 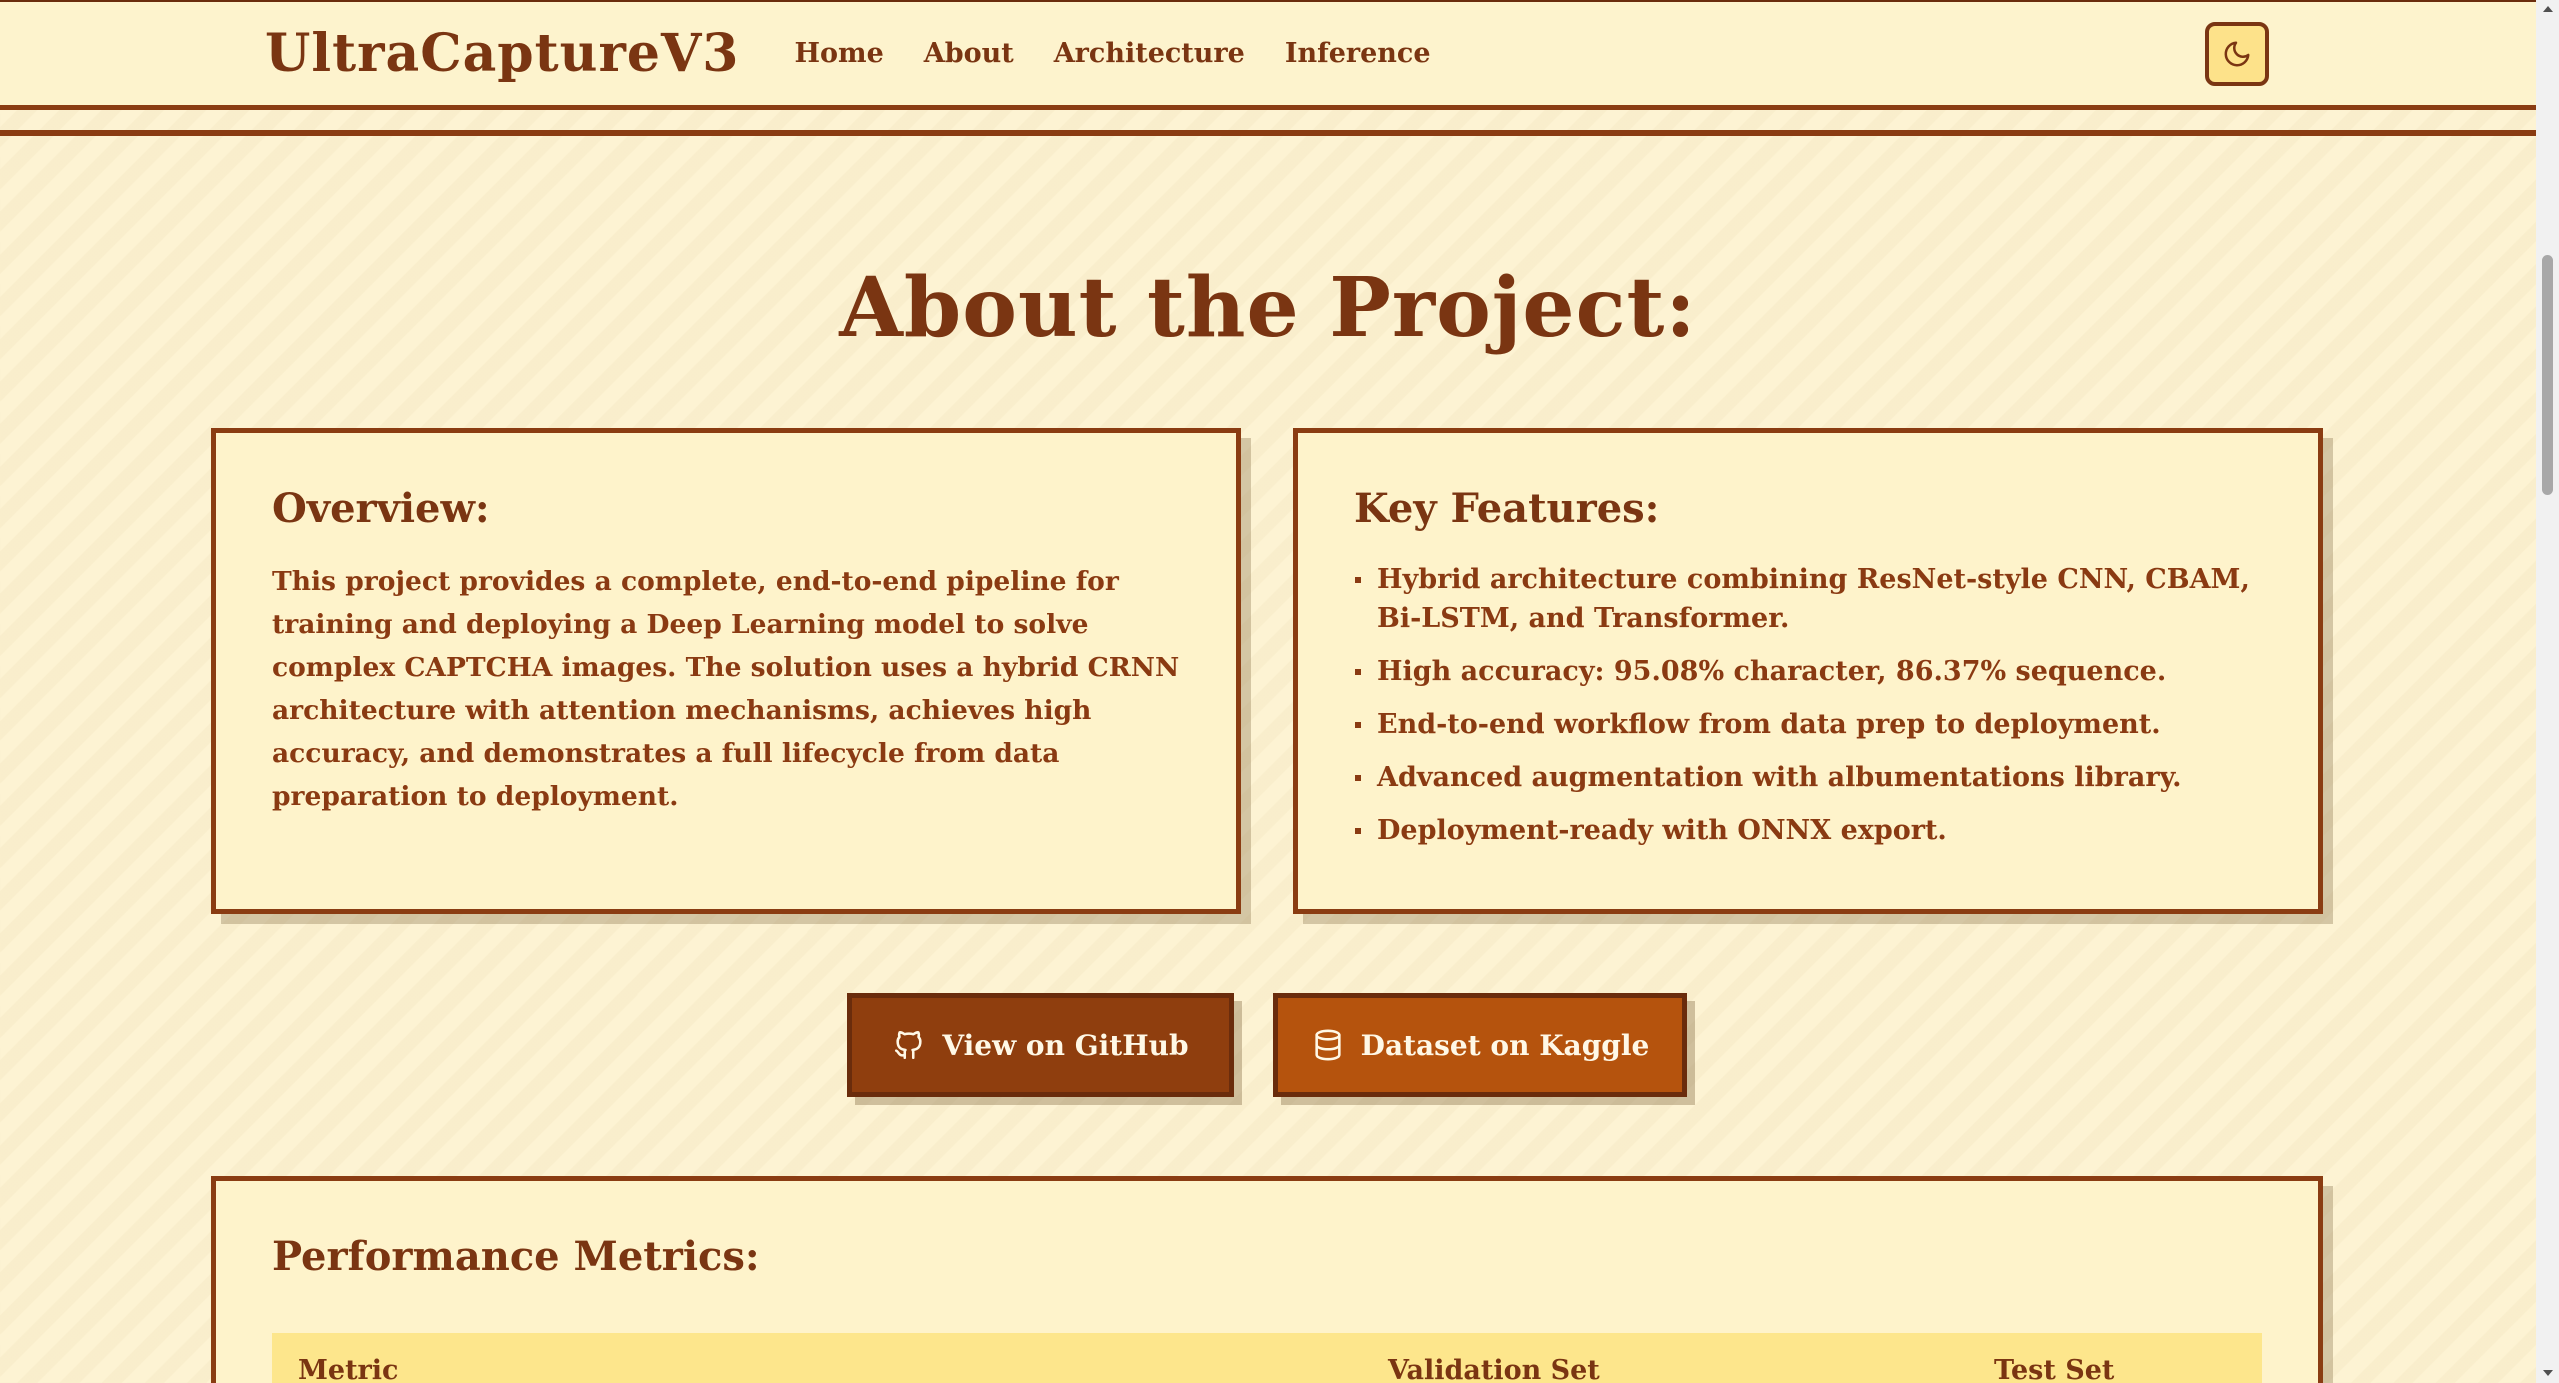 What do you see at coordinates (502, 53) in the screenshot?
I see `brand-logo: UltraCaptureV3` at bounding box center [502, 53].